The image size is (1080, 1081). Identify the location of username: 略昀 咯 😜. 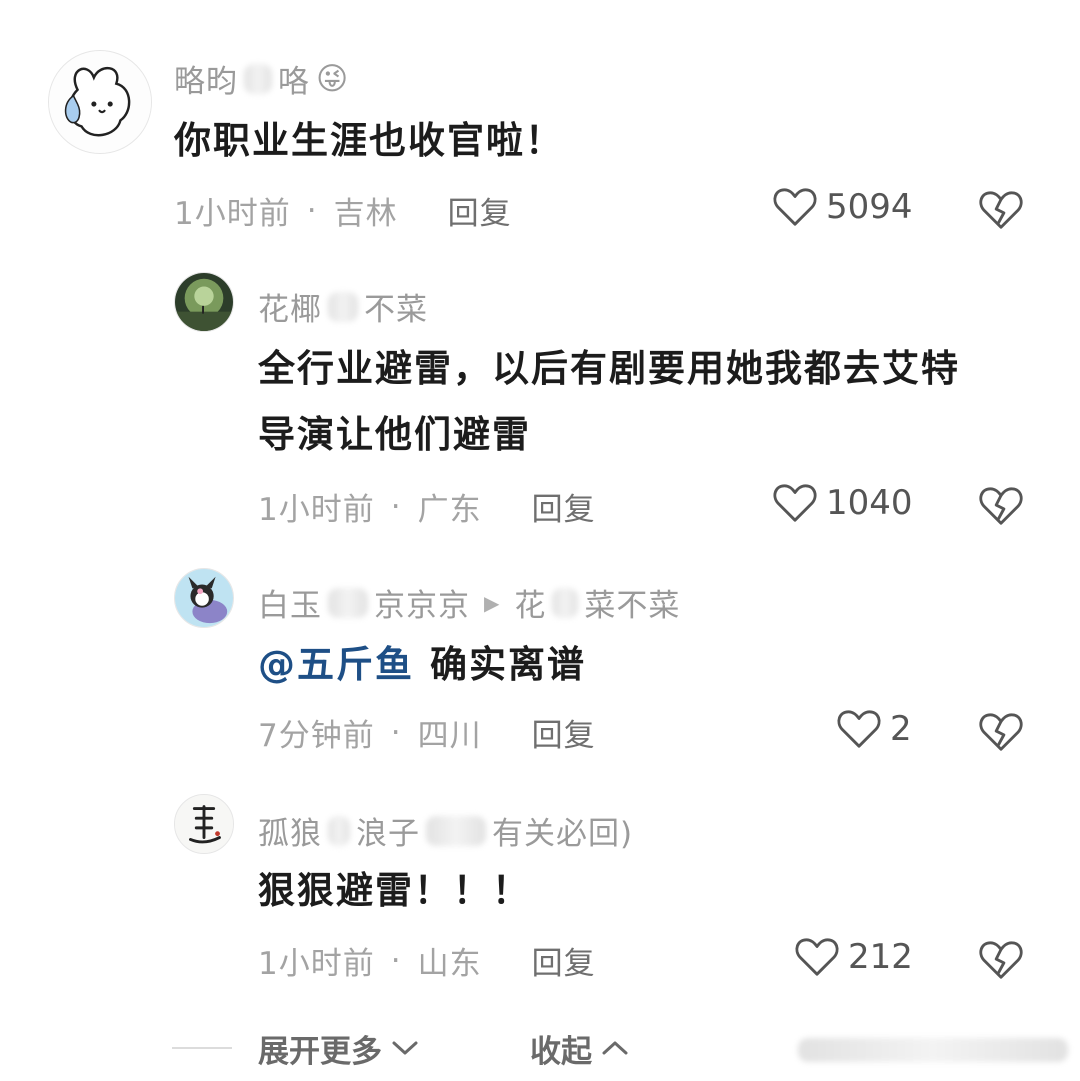
(261, 78).